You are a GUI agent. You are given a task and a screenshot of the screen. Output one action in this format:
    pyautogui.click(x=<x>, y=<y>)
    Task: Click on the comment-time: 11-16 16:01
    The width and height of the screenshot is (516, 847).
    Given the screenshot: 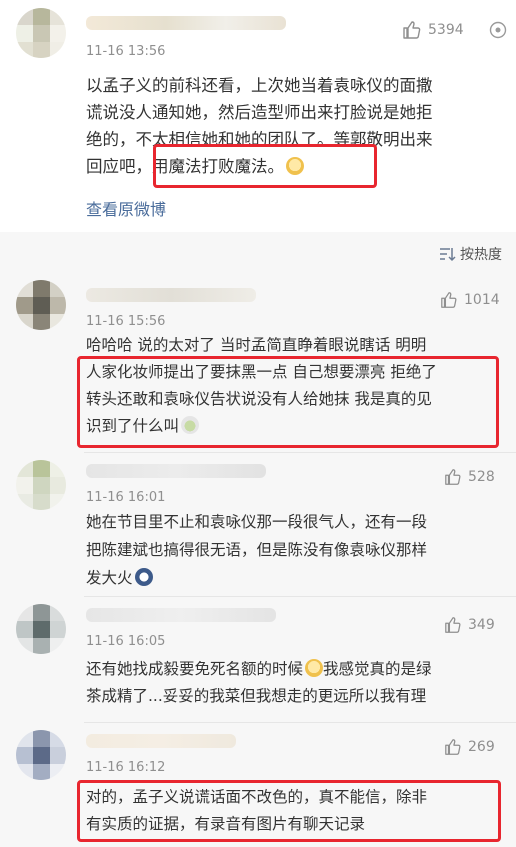 What is the action you would take?
    pyautogui.click(x=126, y=497)
    